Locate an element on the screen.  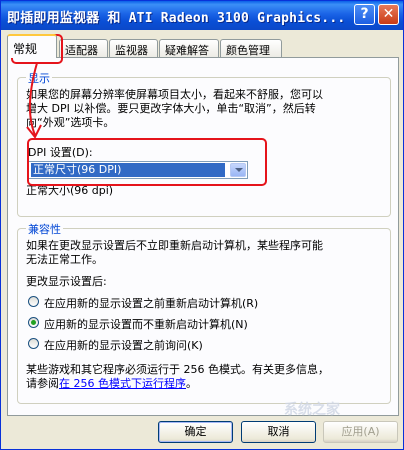
radio-label: 在应用新的显示设置之前重新启动计算机(R) is located at coordinates (151, 303).